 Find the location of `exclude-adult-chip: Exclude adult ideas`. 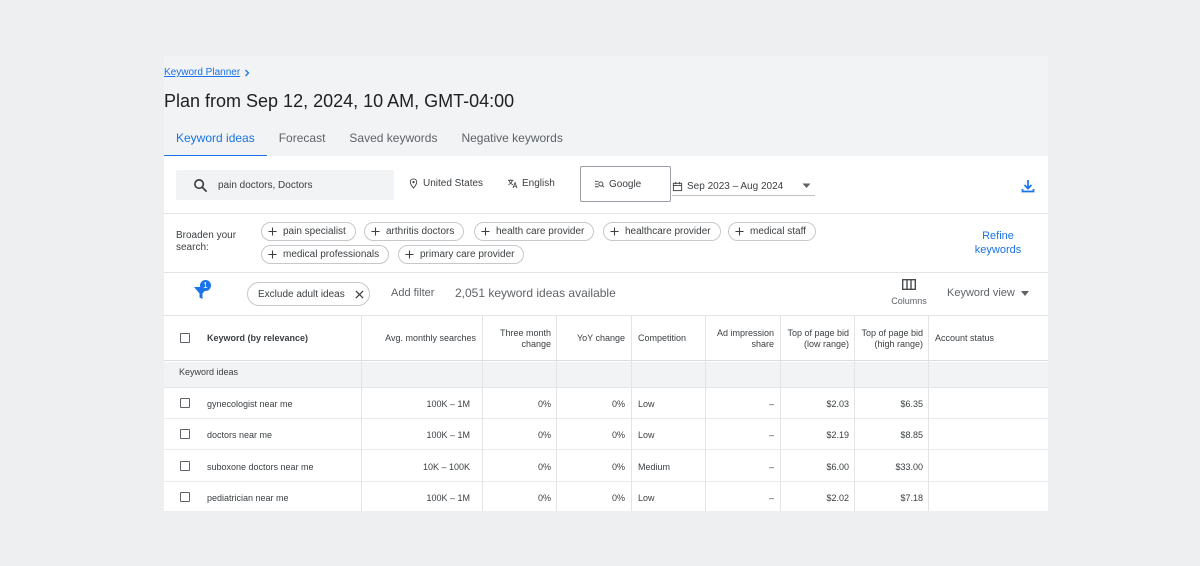

exclude-adult-chip: Exclude adult ideas is located at coordinates (308, 294).